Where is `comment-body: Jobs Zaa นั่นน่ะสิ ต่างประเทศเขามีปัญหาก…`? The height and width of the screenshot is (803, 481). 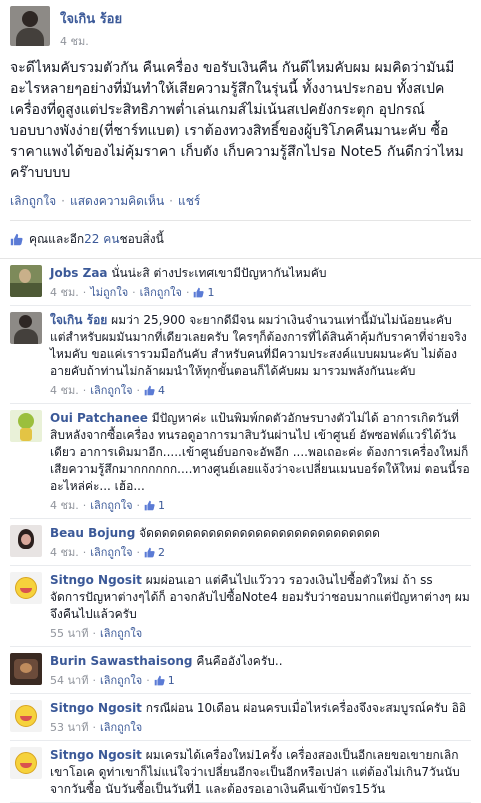 comment-body: Jobs Zaa นั่นน่ะสิ ต่างประเทศเขามีปัญหาก… is located at coordinates (260, 283).